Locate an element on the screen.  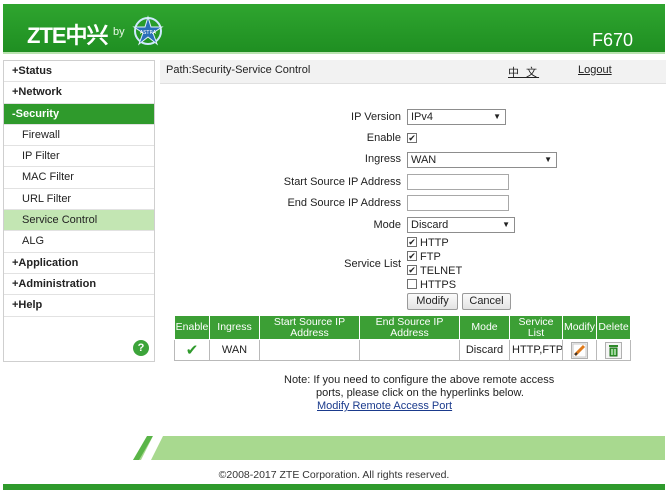
service-ftp-checkbox: ✔ is located at coordinates (412, 256).